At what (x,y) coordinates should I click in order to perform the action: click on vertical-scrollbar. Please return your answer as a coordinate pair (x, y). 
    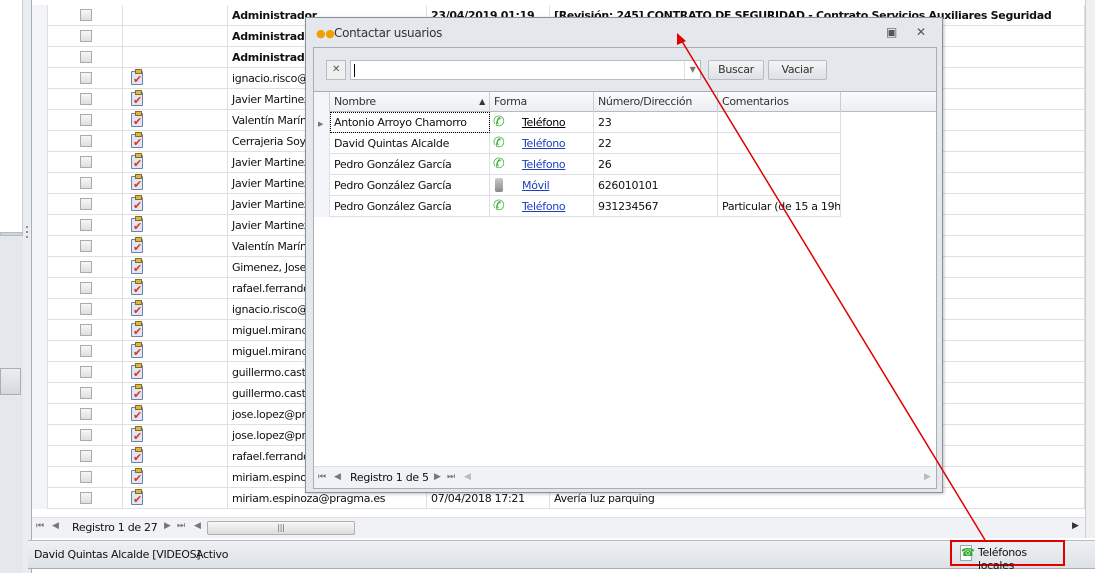
    Looking at the image, I should click on (1090, 269).